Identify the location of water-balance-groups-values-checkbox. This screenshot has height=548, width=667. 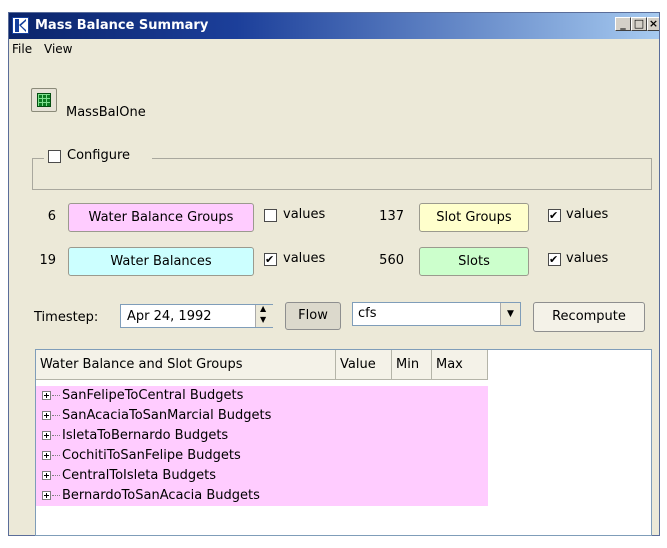
(270, 215).